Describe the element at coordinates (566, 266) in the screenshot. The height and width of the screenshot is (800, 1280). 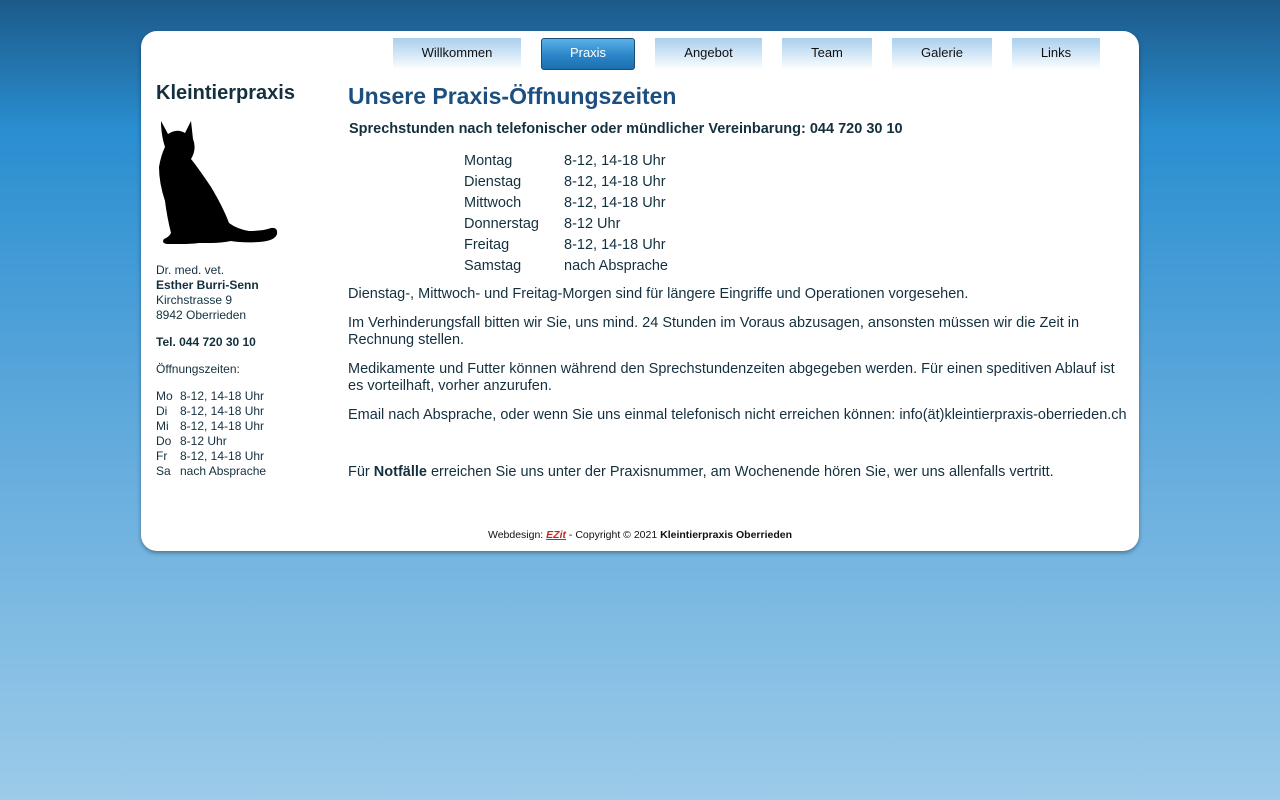
I see `table-row: Samstag nach Absprache` at that location.